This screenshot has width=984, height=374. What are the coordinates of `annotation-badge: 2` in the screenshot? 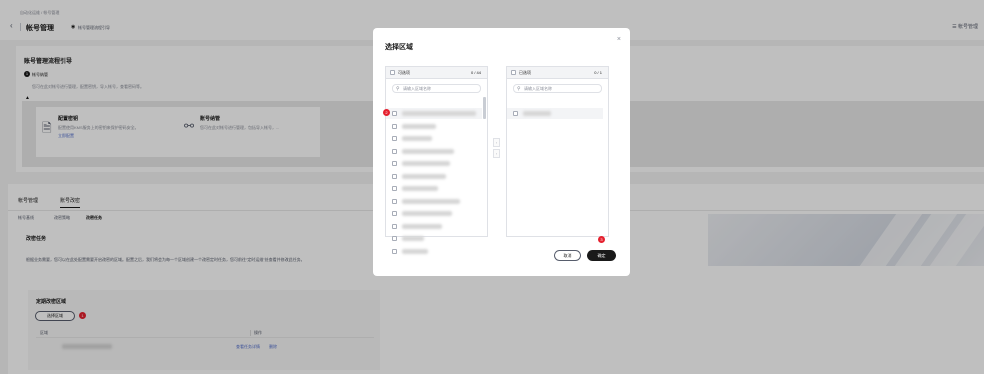 It's located at (386, 112).